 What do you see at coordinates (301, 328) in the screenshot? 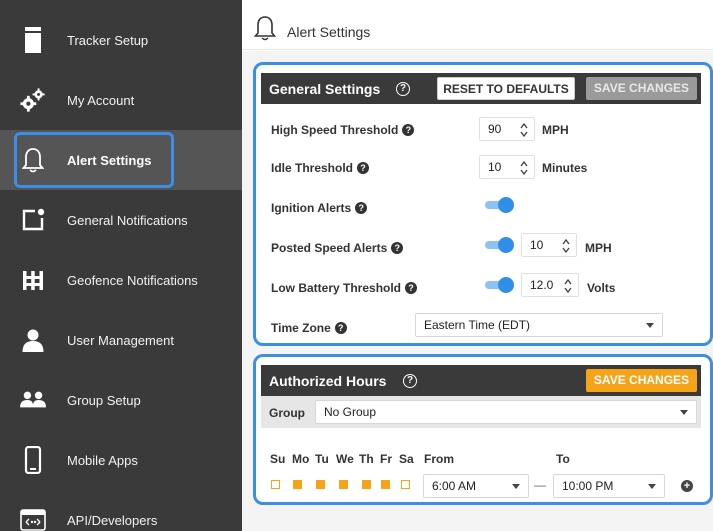
I see `time-zone-label-text: Time Zone` at bounding box center [301, 328].